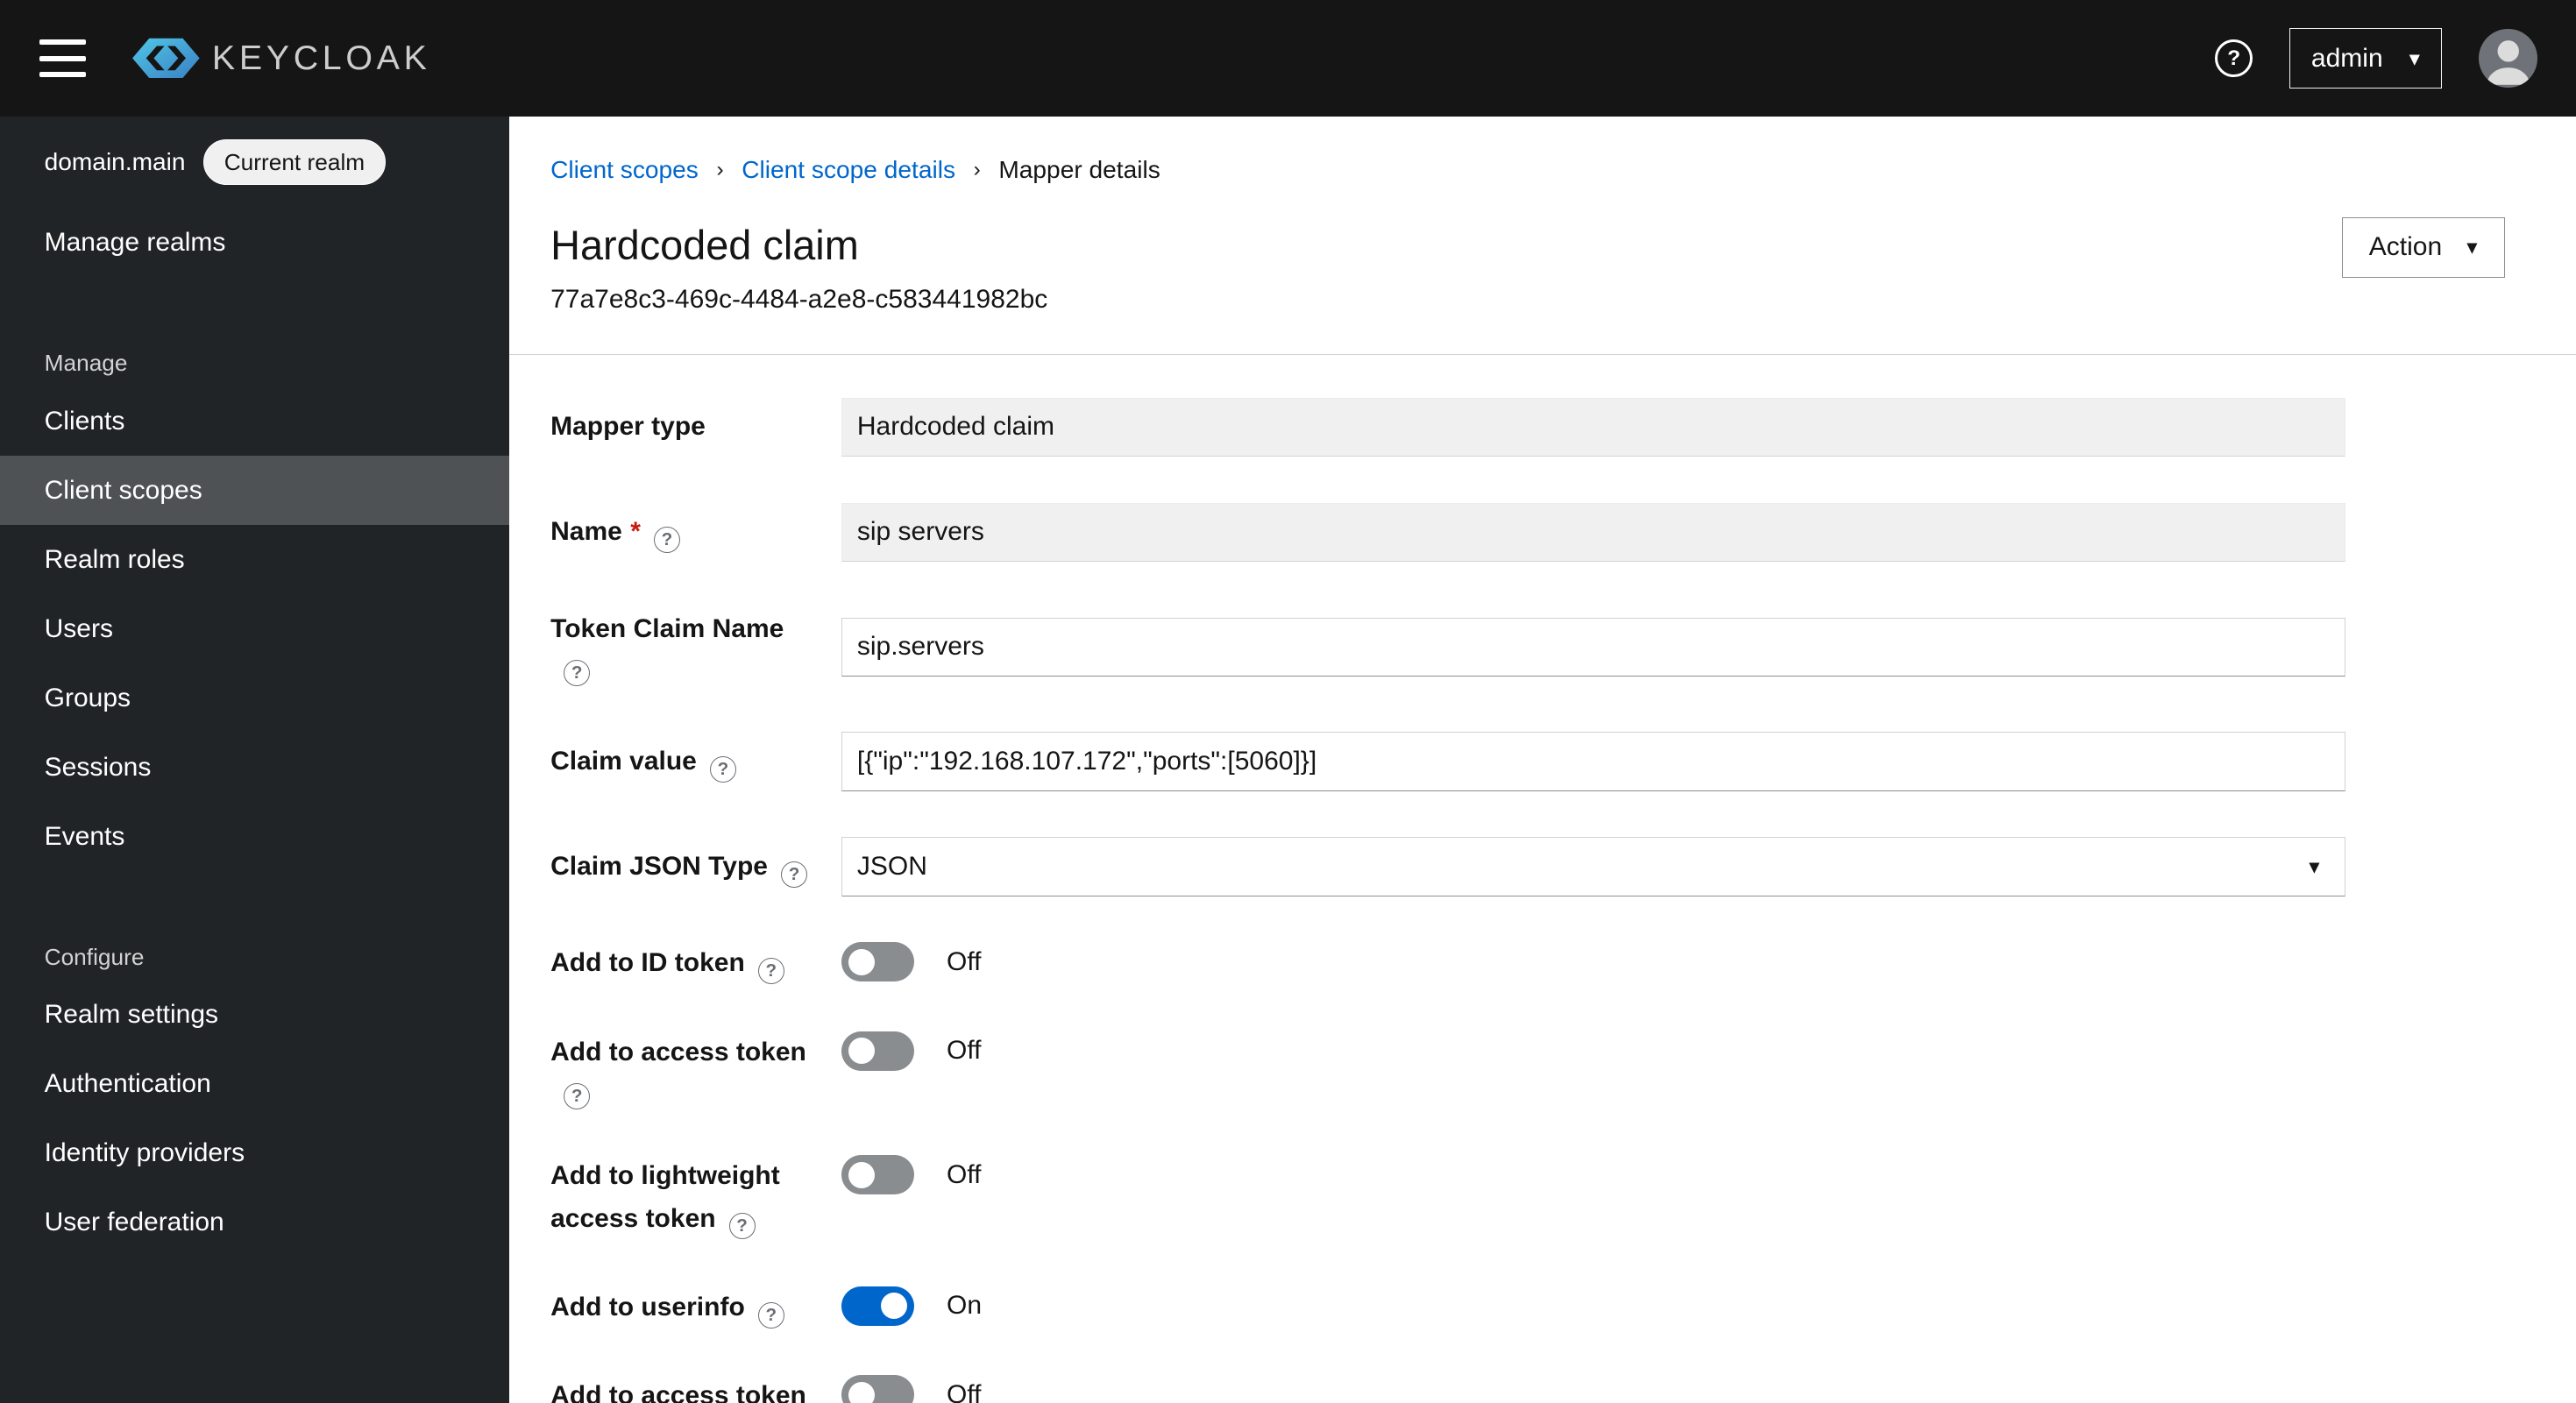 This screenshot has height=1403, width=2576. What do you see at coordinates (965, 1306) in the screenshot?
I see `toggle-state-label: On` at bounding box center [965, 1306].